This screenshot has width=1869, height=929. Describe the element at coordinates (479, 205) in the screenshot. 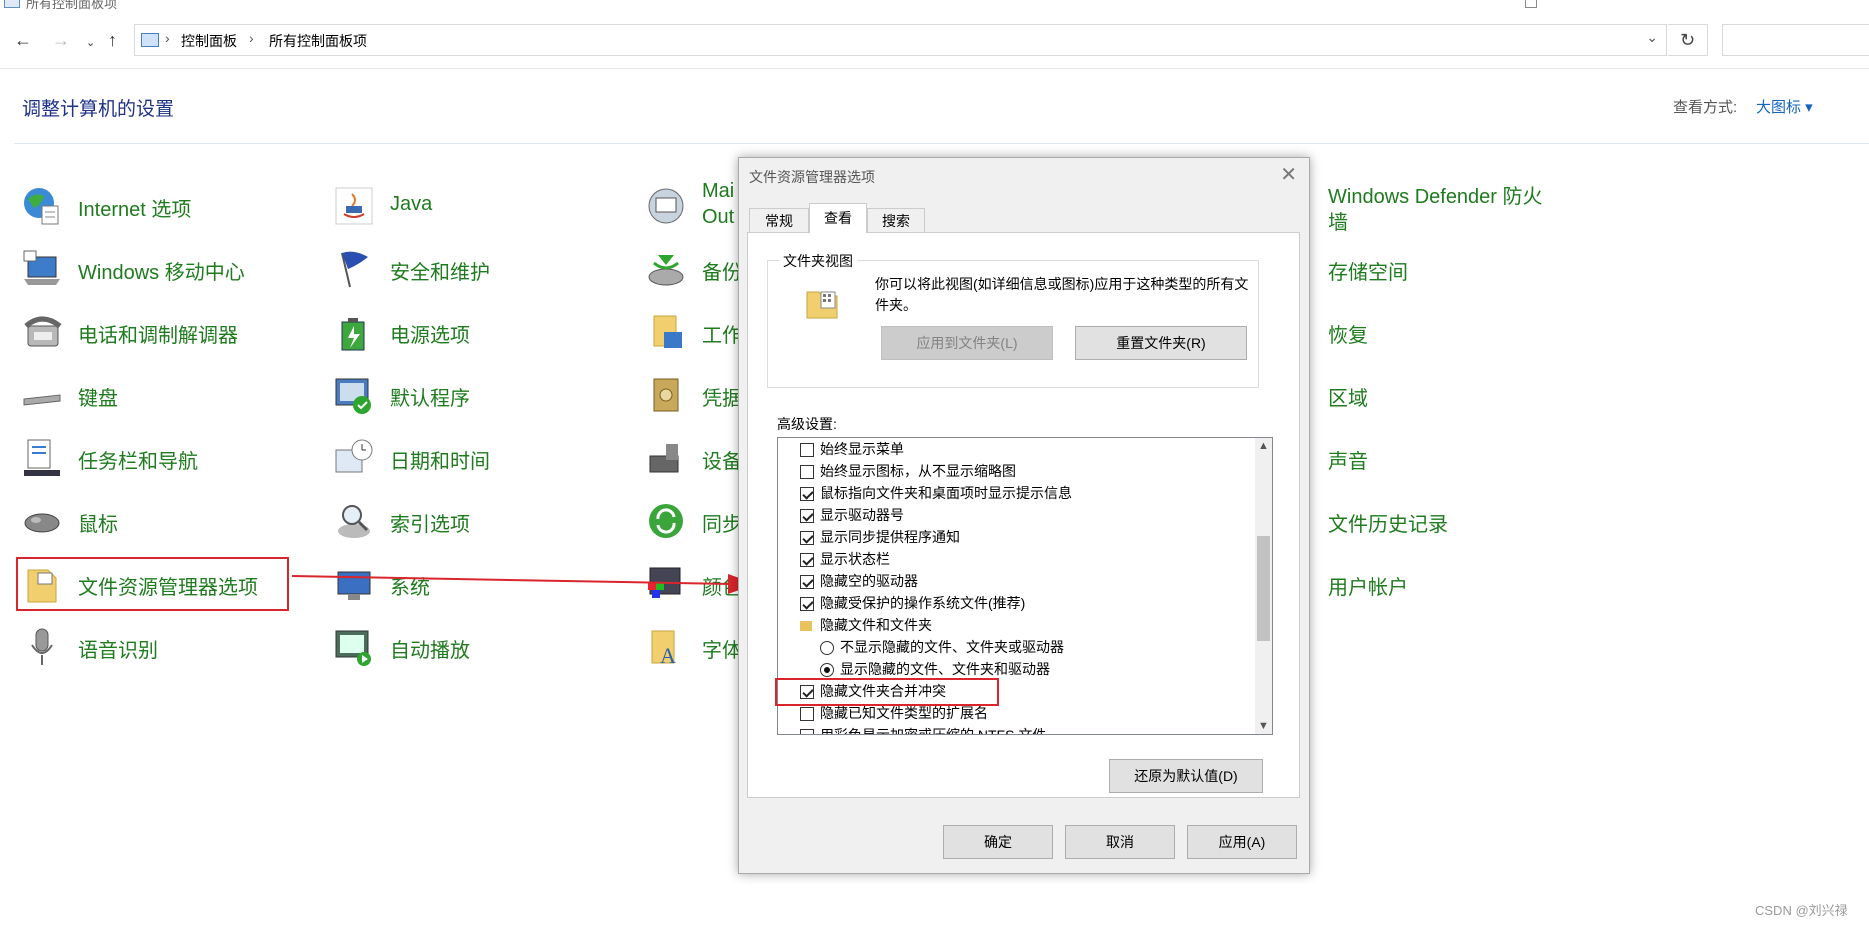

I see `item-java: Java` at that location.